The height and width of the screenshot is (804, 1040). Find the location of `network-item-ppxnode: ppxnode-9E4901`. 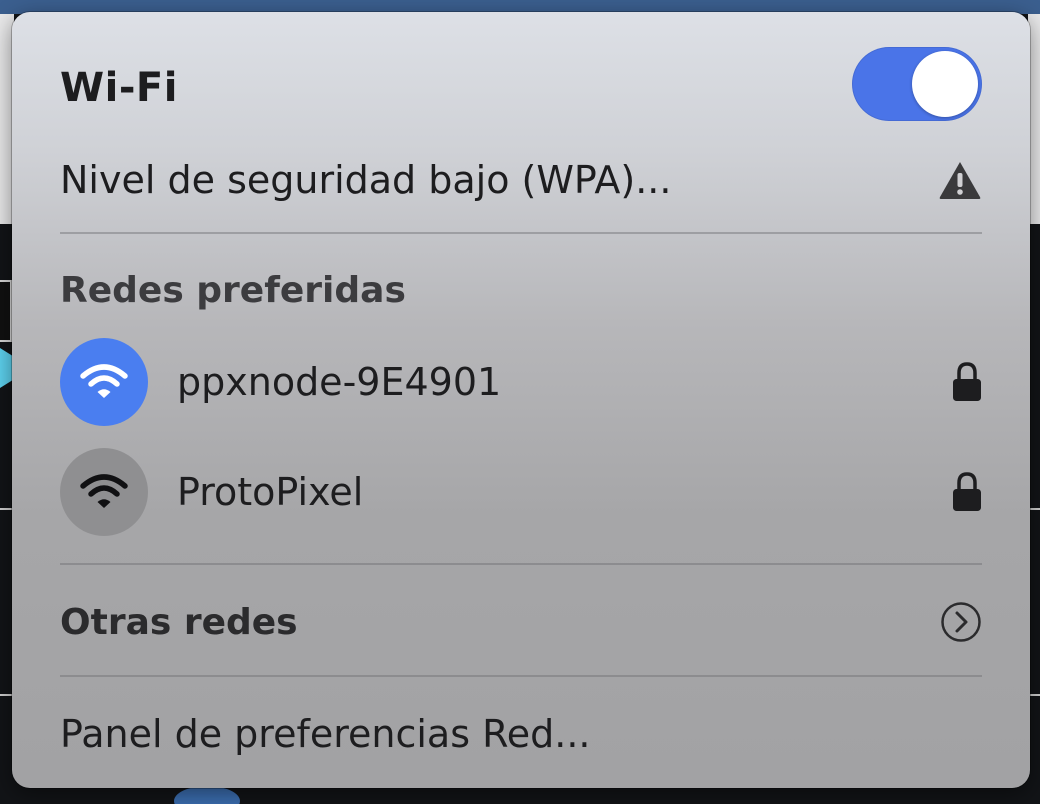

network-item-ppxnode: ppxnode-9E4901 is located at coordinates (521, 382).